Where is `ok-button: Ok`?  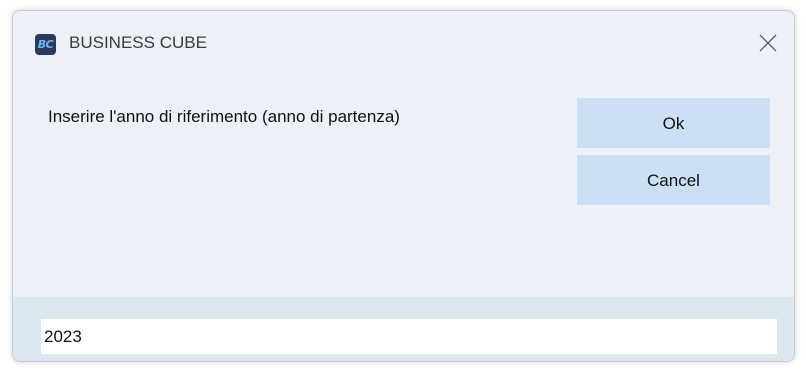 ok-button: Ok is located at coordinates (673, 123).